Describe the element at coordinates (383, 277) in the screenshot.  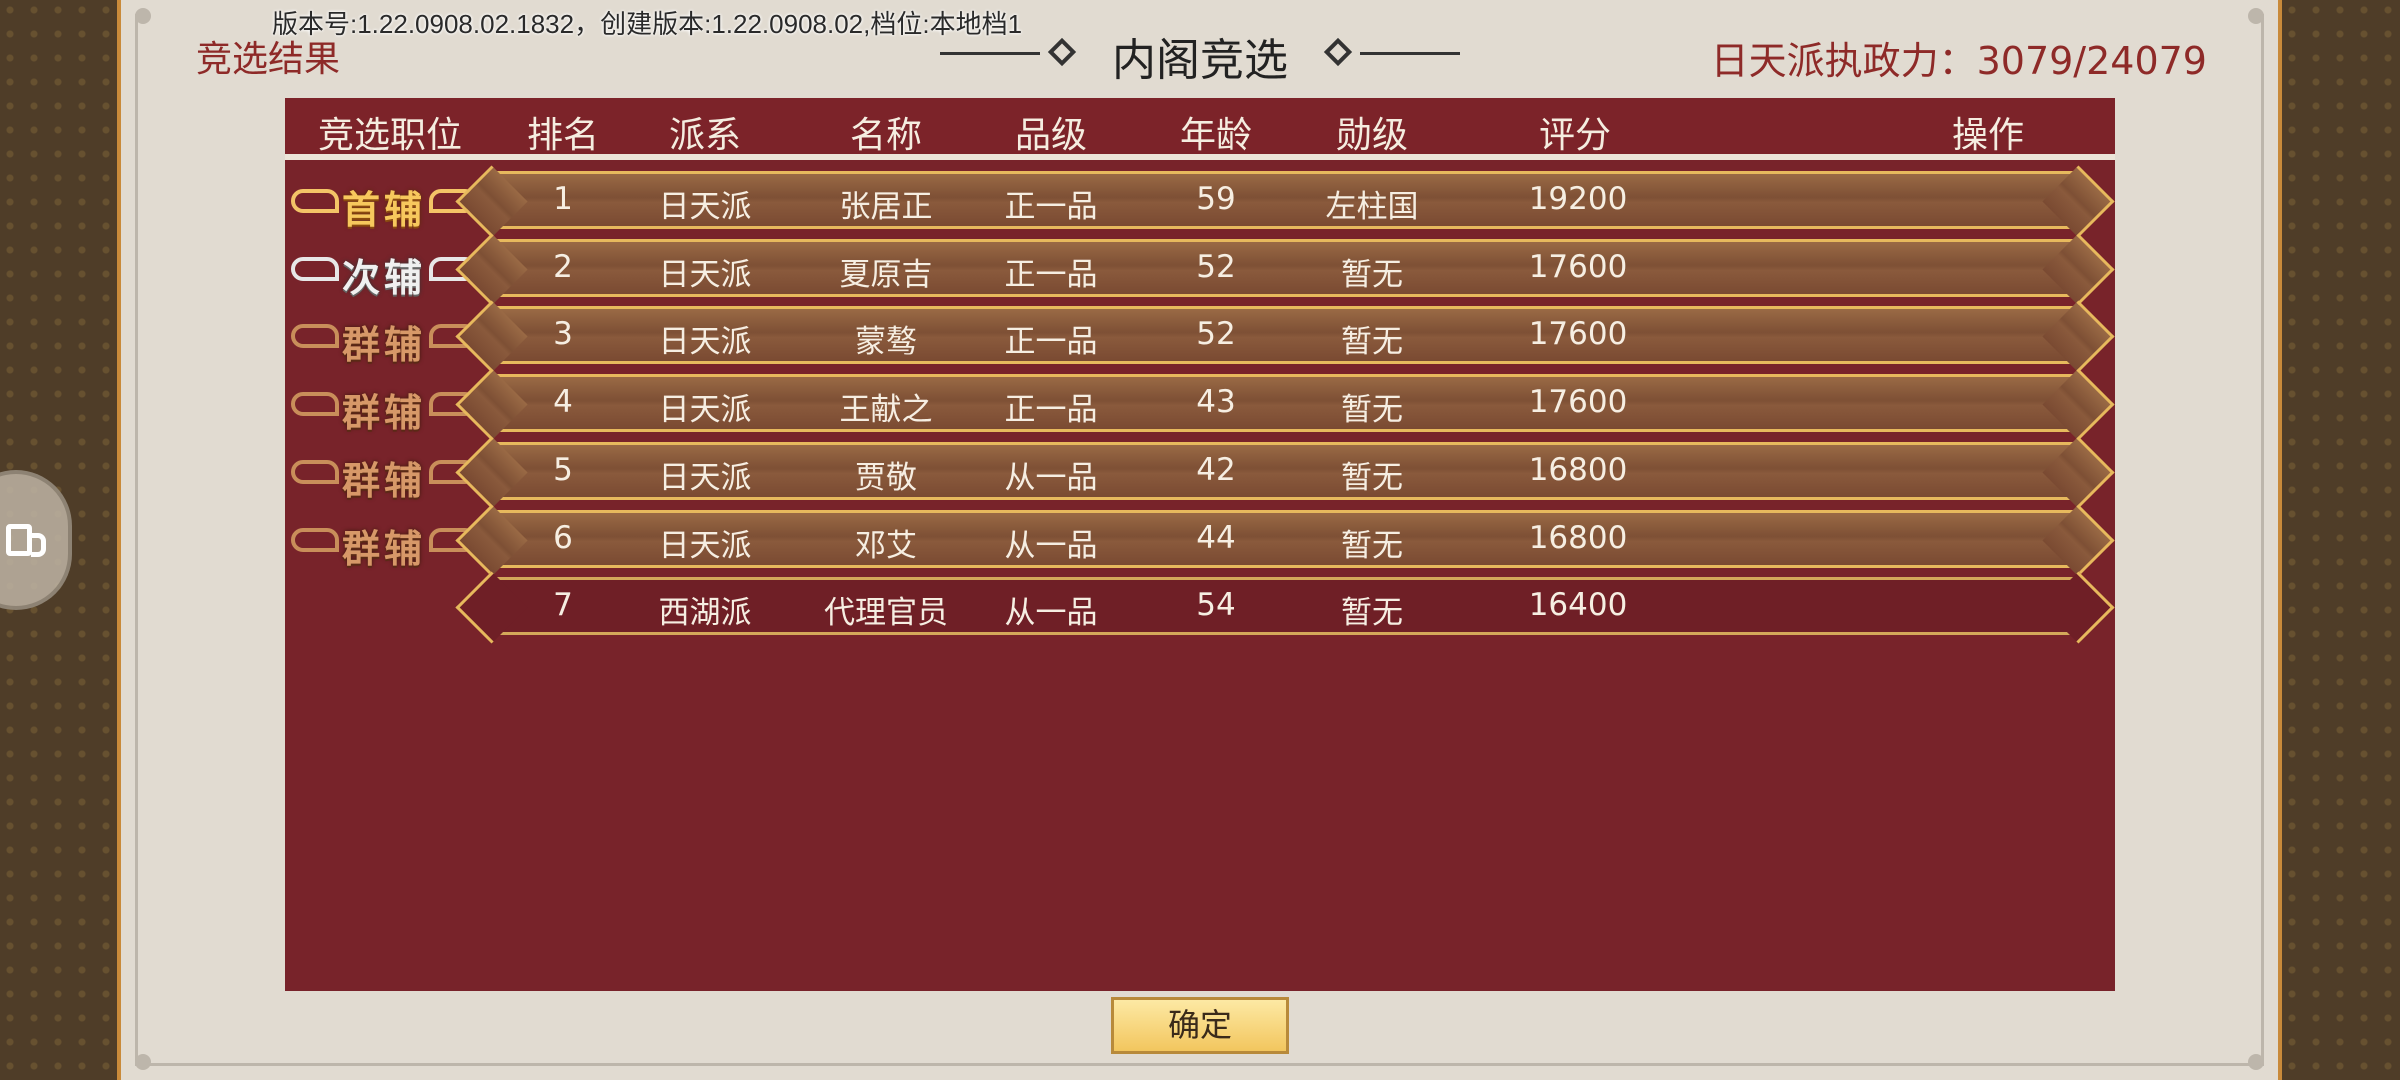
I see `position-label: 次辅` at that location.